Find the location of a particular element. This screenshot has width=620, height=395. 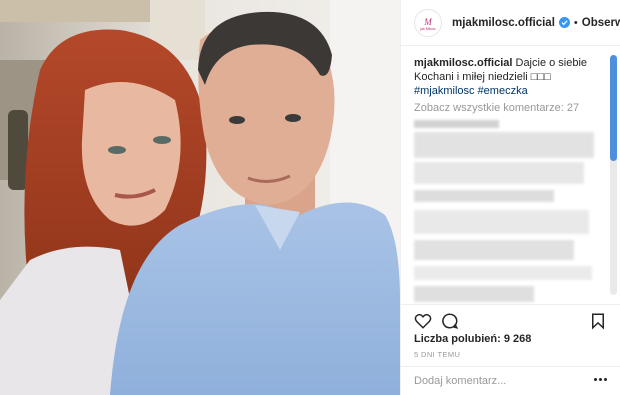

pixelated-comments is located at coordinates (510, 212).